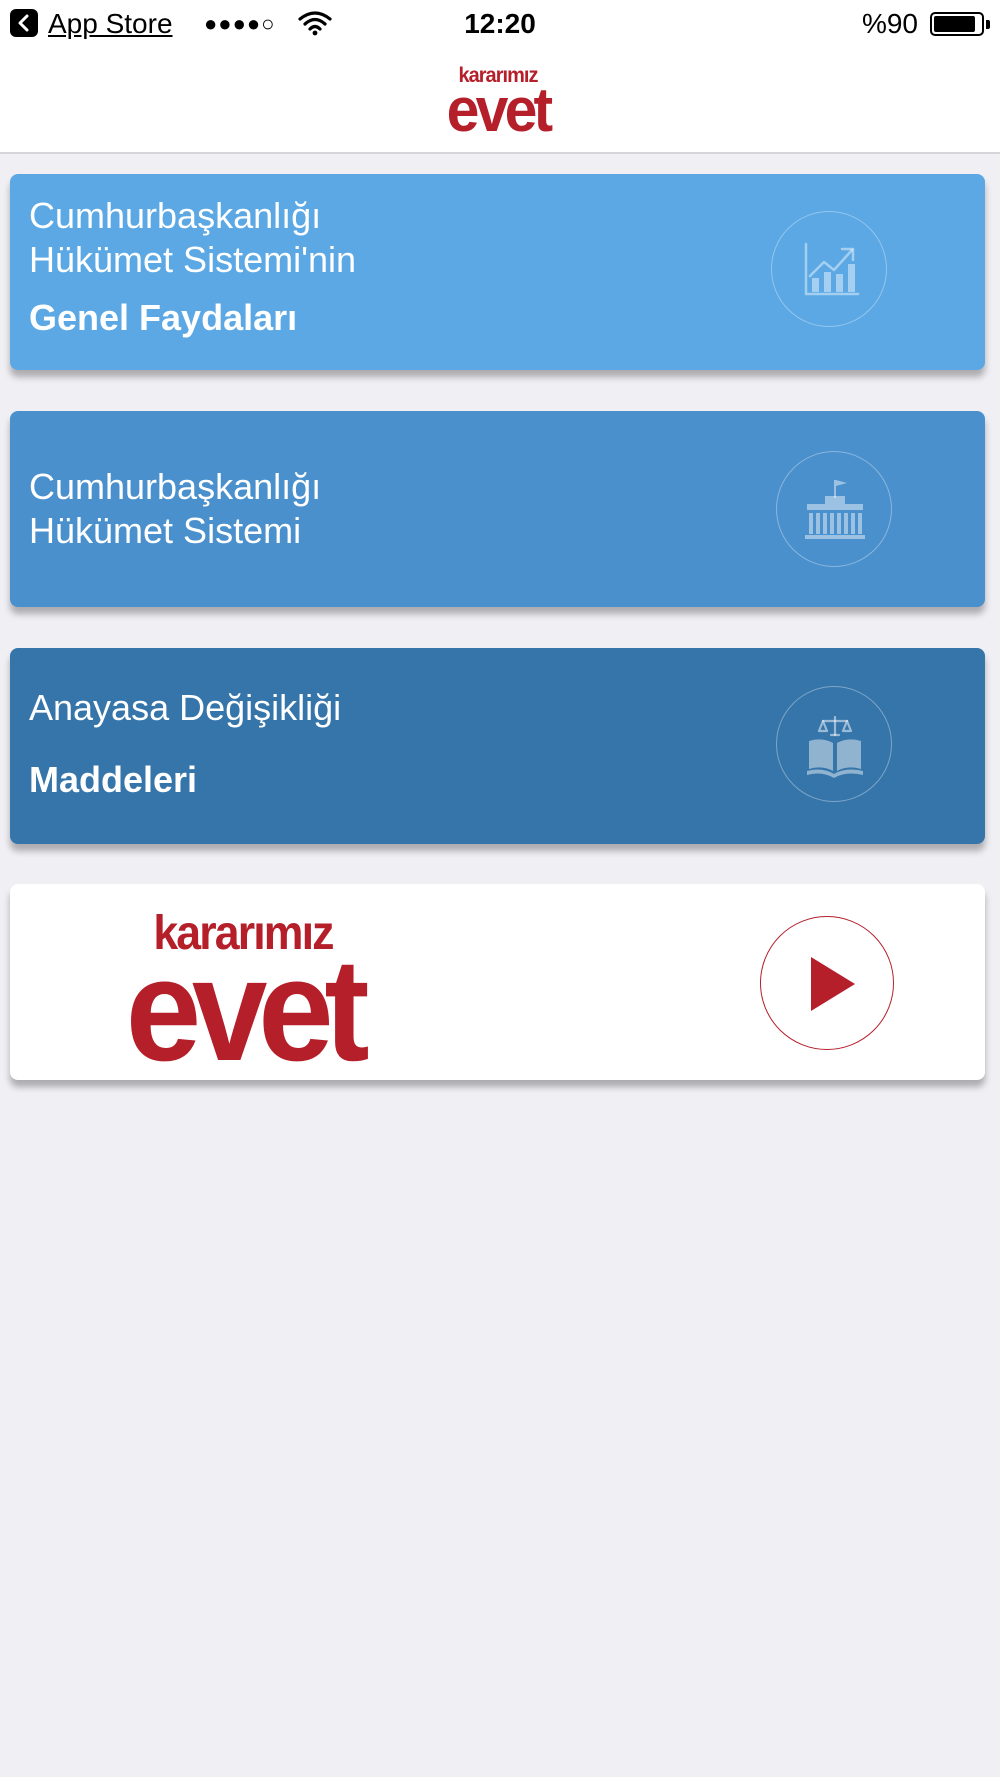 This screenshot has height=1777, width=1000. Describe the element at coordinates (497, 509) in the screenshot. I see `menu-card-government-system: Cumhurbaşkanlığı Hükümet Sistemi` at that location.